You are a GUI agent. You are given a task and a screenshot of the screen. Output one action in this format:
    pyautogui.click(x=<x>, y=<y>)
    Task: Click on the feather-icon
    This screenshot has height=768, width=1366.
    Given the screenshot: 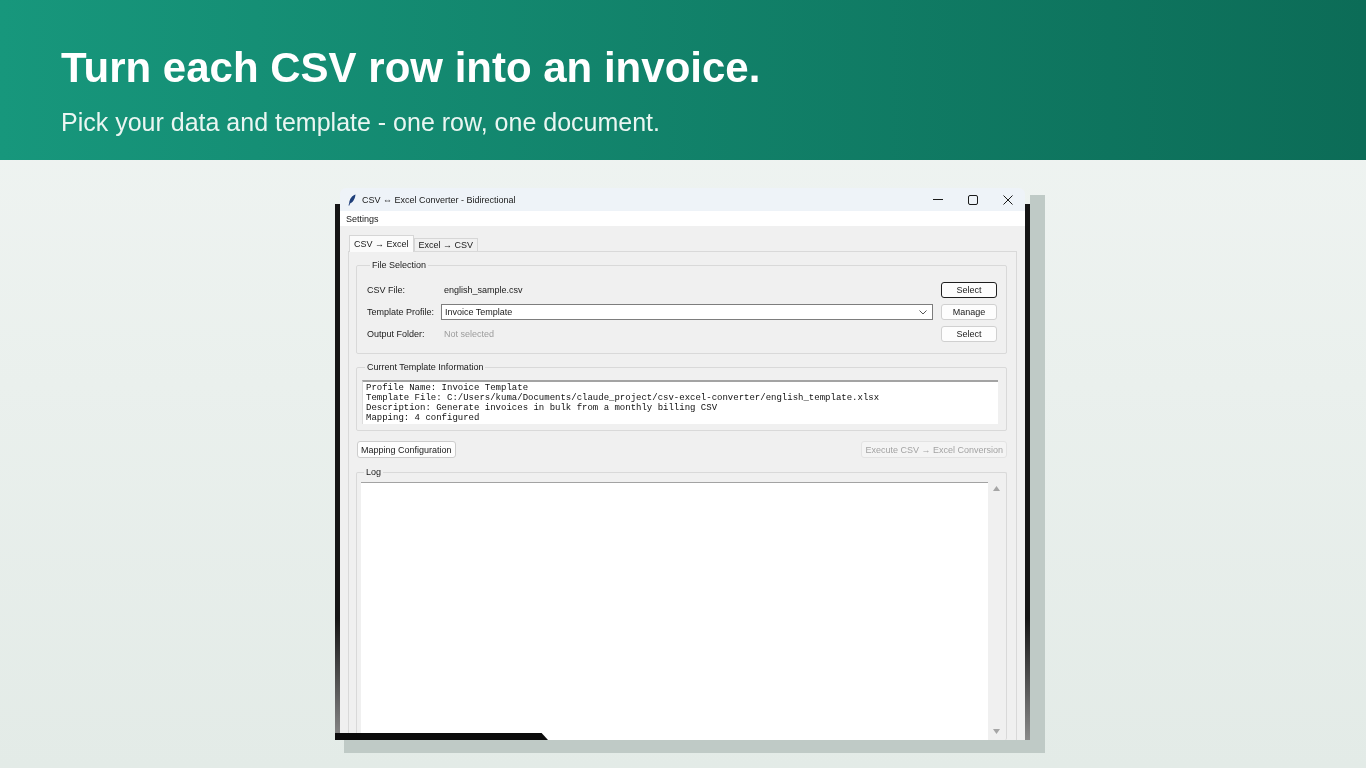 What is the action you would take?
    pyautogui.click(x=352, y=199)
    